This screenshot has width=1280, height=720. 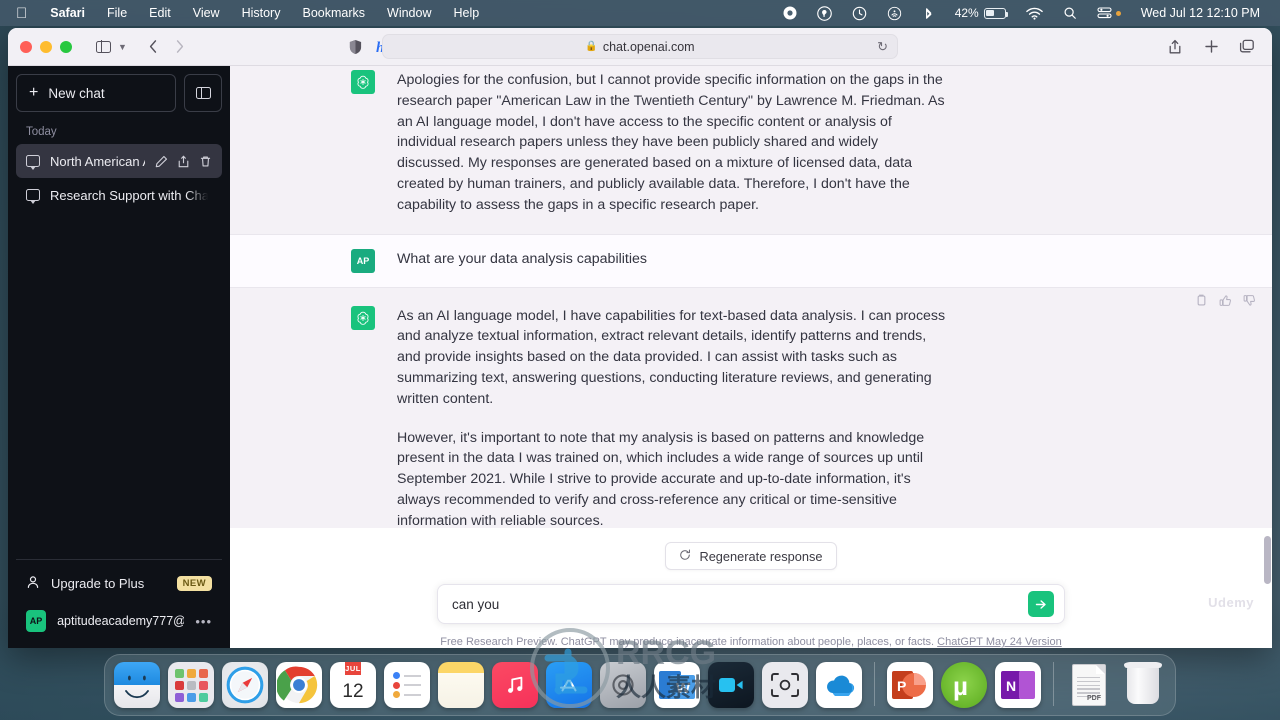 What do you see at coordinates (461, 685) in the screenshot?
I see `dock-app-notes` at bounding box center [461, 685].